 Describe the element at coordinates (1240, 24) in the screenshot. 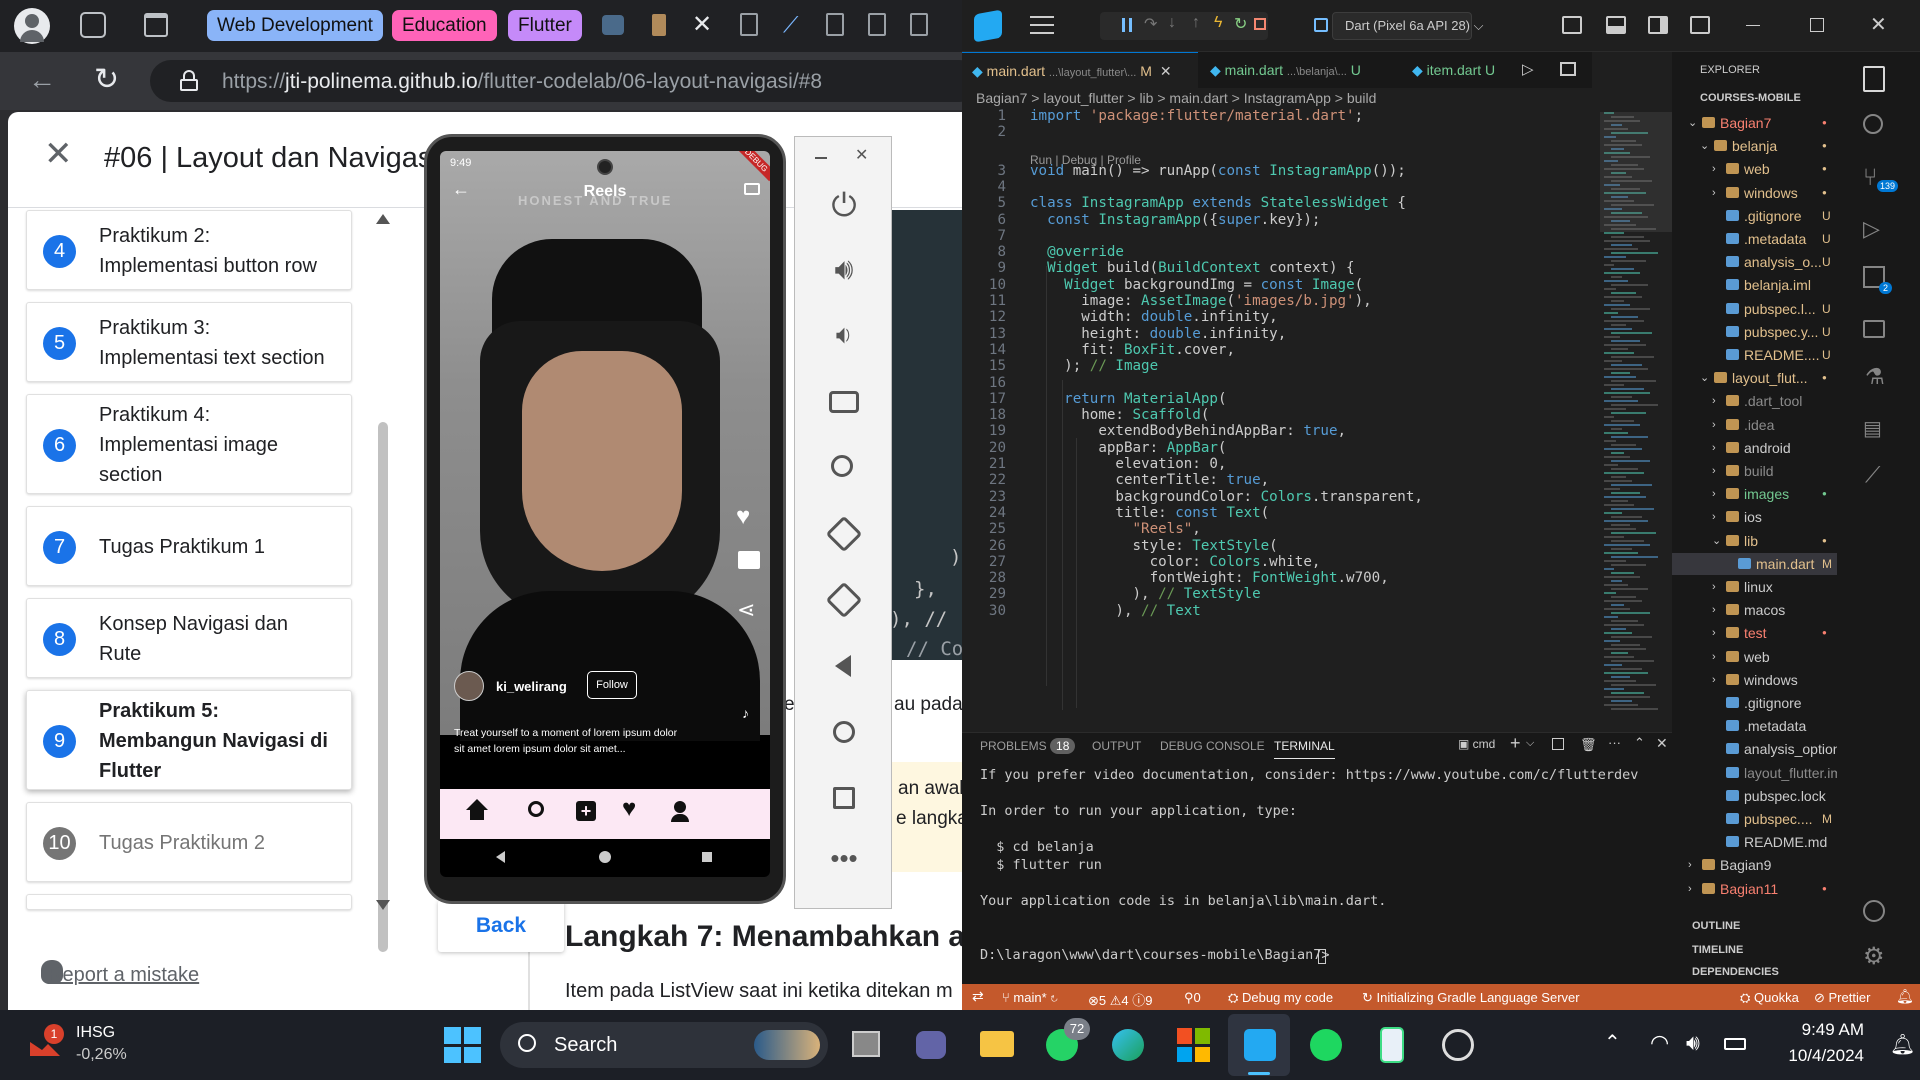

I see `restart-icon: ↻` at that location.